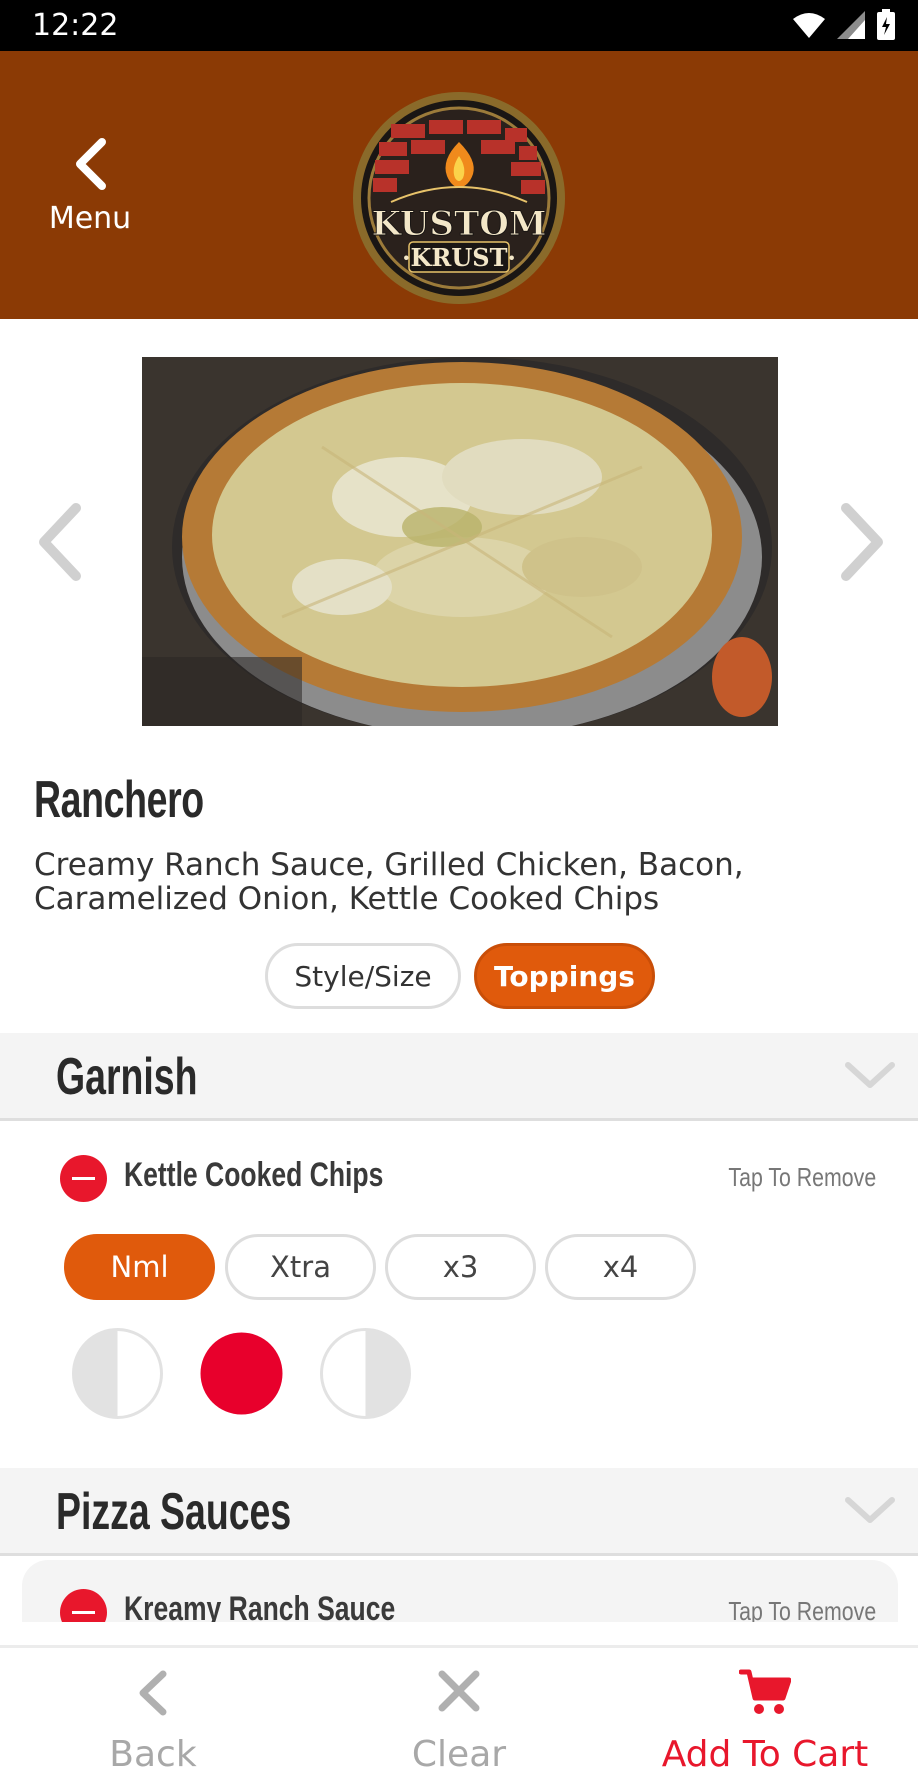 The image size is (918, 1780). I want to click on section-title: Garnish, so click(127, 1077).